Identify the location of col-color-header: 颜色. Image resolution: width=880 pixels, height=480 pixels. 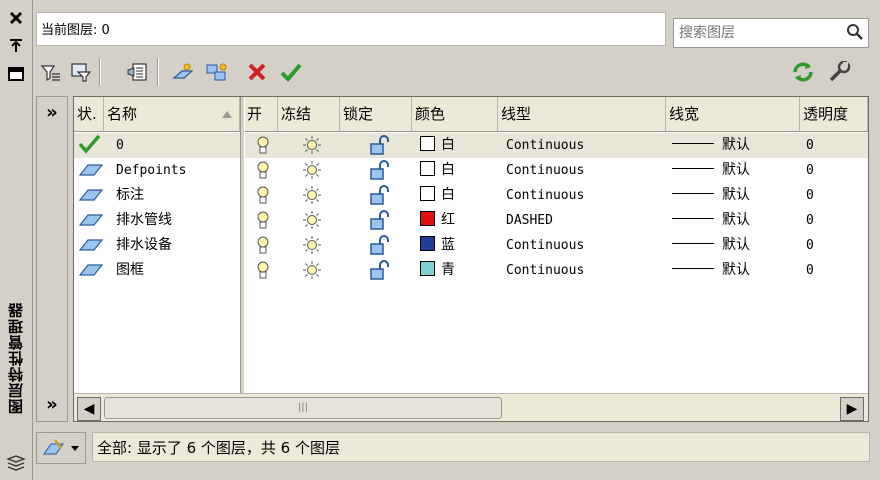
(455, 114).